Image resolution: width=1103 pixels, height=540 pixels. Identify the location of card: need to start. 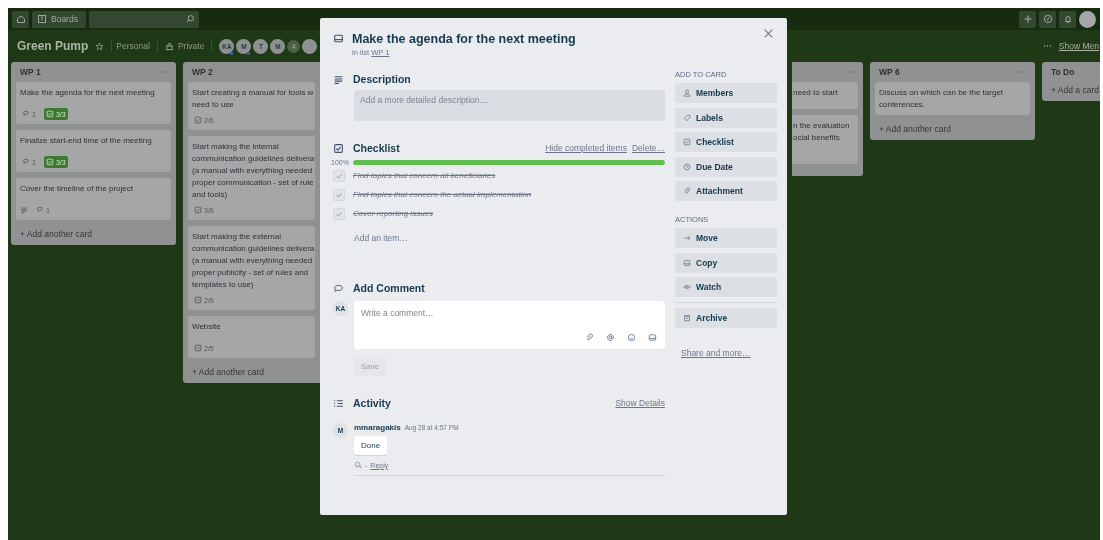
(825, 95).